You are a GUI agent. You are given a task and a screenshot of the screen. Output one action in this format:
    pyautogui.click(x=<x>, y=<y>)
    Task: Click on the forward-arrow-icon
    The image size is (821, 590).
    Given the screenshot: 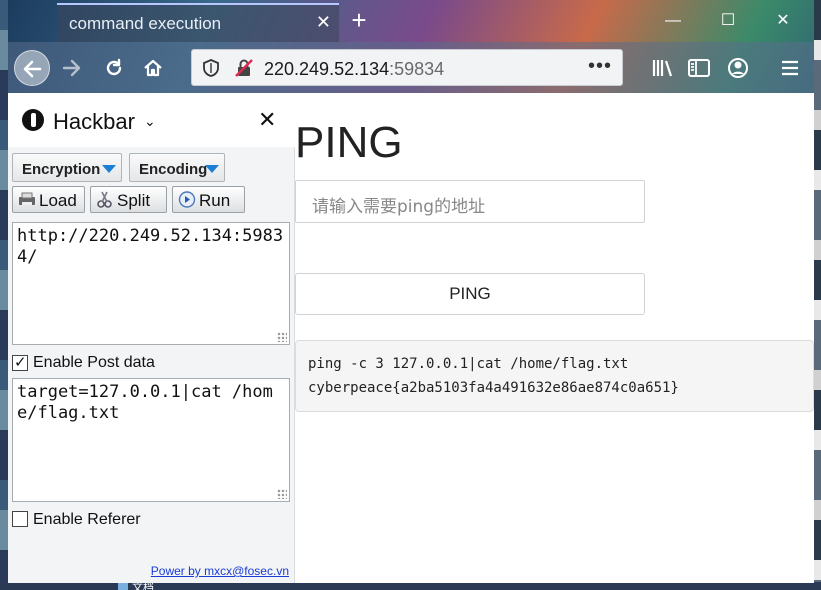 What is the action you would take?
    pyautogui.click(x=71, y=68)
    